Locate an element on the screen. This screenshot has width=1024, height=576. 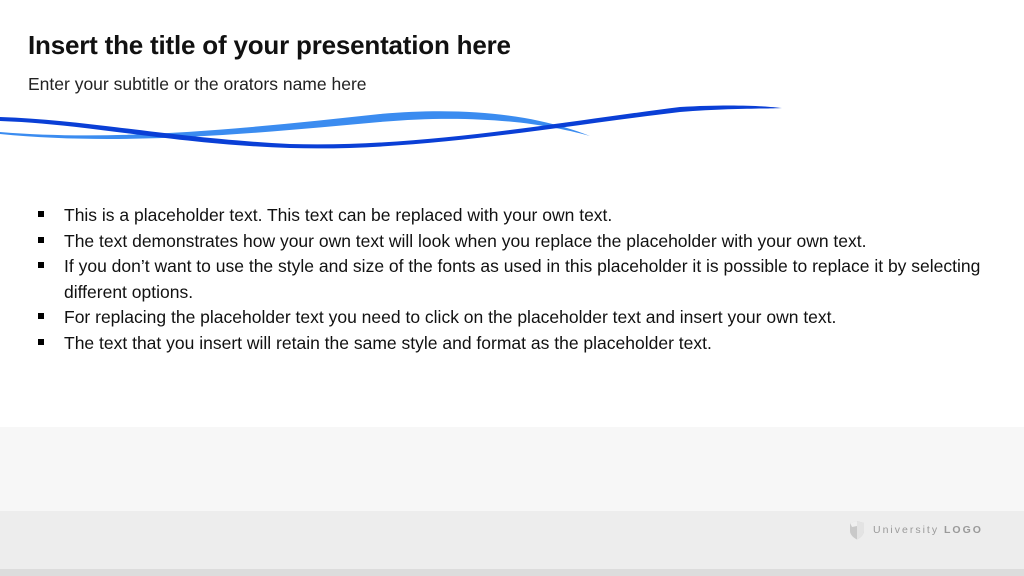
university-logo: University LOGO is located at coordinates (916, 530).